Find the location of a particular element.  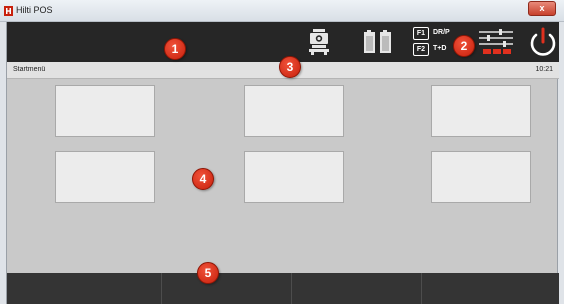

callout-3: 3 is located at coordinates (290, 67).